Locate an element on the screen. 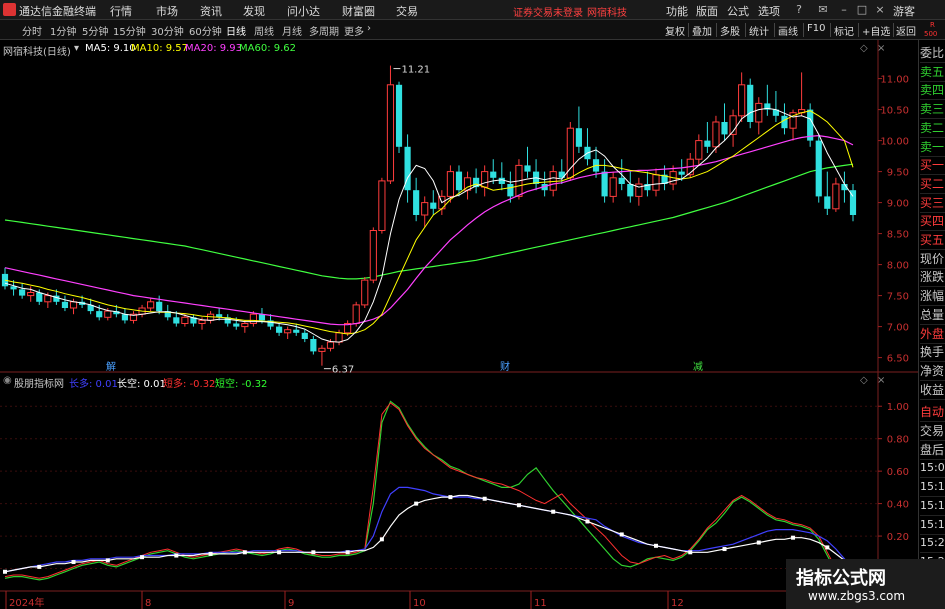 The width and height of the screenshot is (945, 609). tab-60min: 60分钟 is located at coordinates (205, 30).